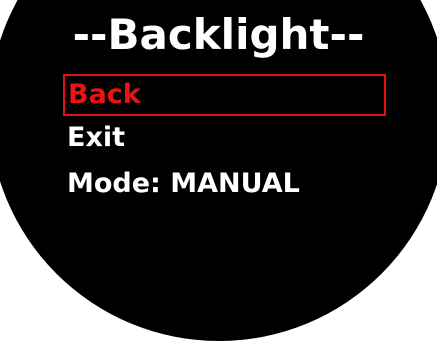 The width and height of the screenshot is (437, 341). Describe the element at coordinates (183, 184) in the screenshot. I see `menu-item-mode: Mode: MANUAL` at that location.